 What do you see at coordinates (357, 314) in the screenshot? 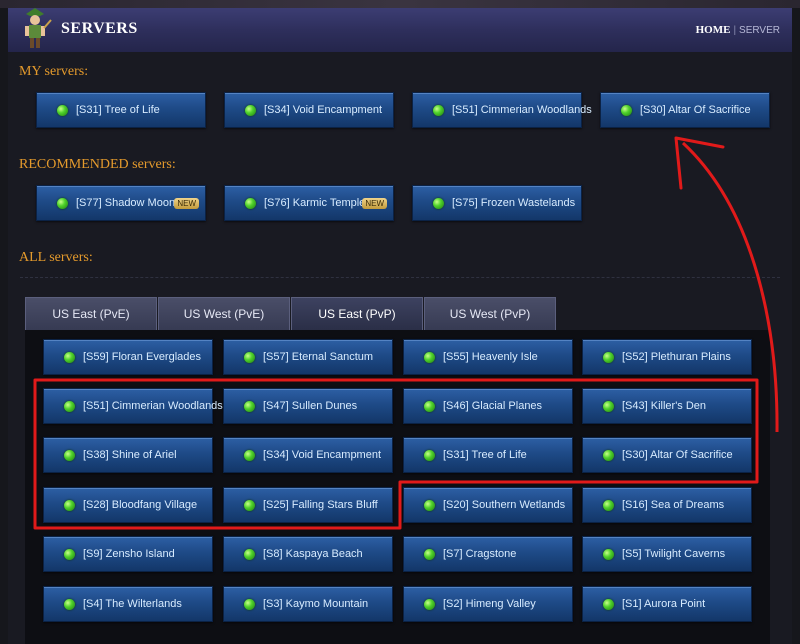
I see `tab-us-east-pvp: US East (PvP)` at bounding box center [357, 314].